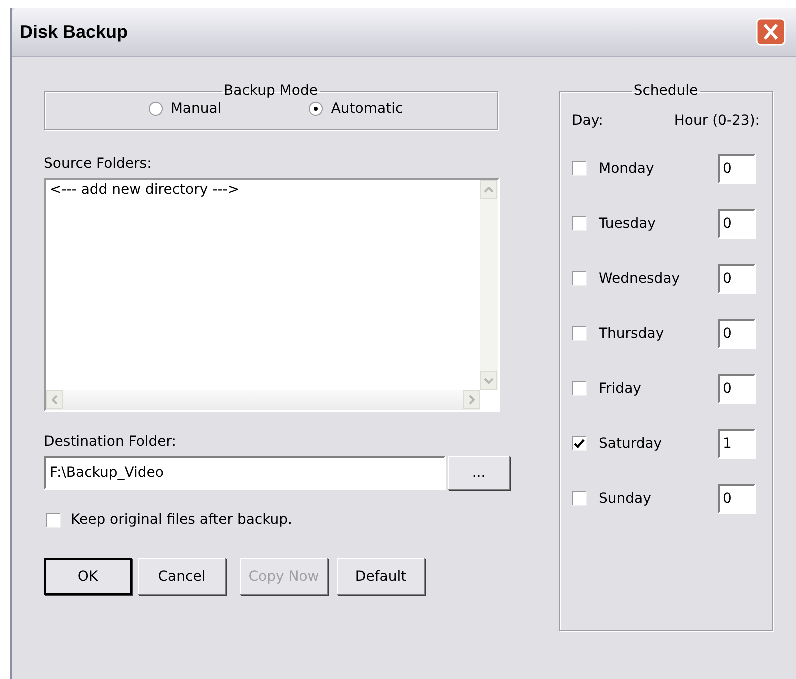 This screenshot has height=679, width=796. What do you see at coordinates (626, 278) in the screenshot?
I see `day-checkbox: Wednesday` at bounding box center [626, 278].